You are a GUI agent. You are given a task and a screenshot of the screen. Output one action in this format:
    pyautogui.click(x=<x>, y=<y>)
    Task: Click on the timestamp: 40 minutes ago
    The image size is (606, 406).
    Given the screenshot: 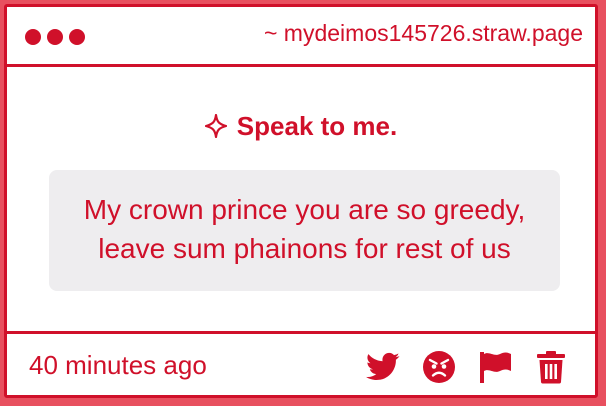 What is the action you would take?
    pyautogui.click(x=118, y=365)
    